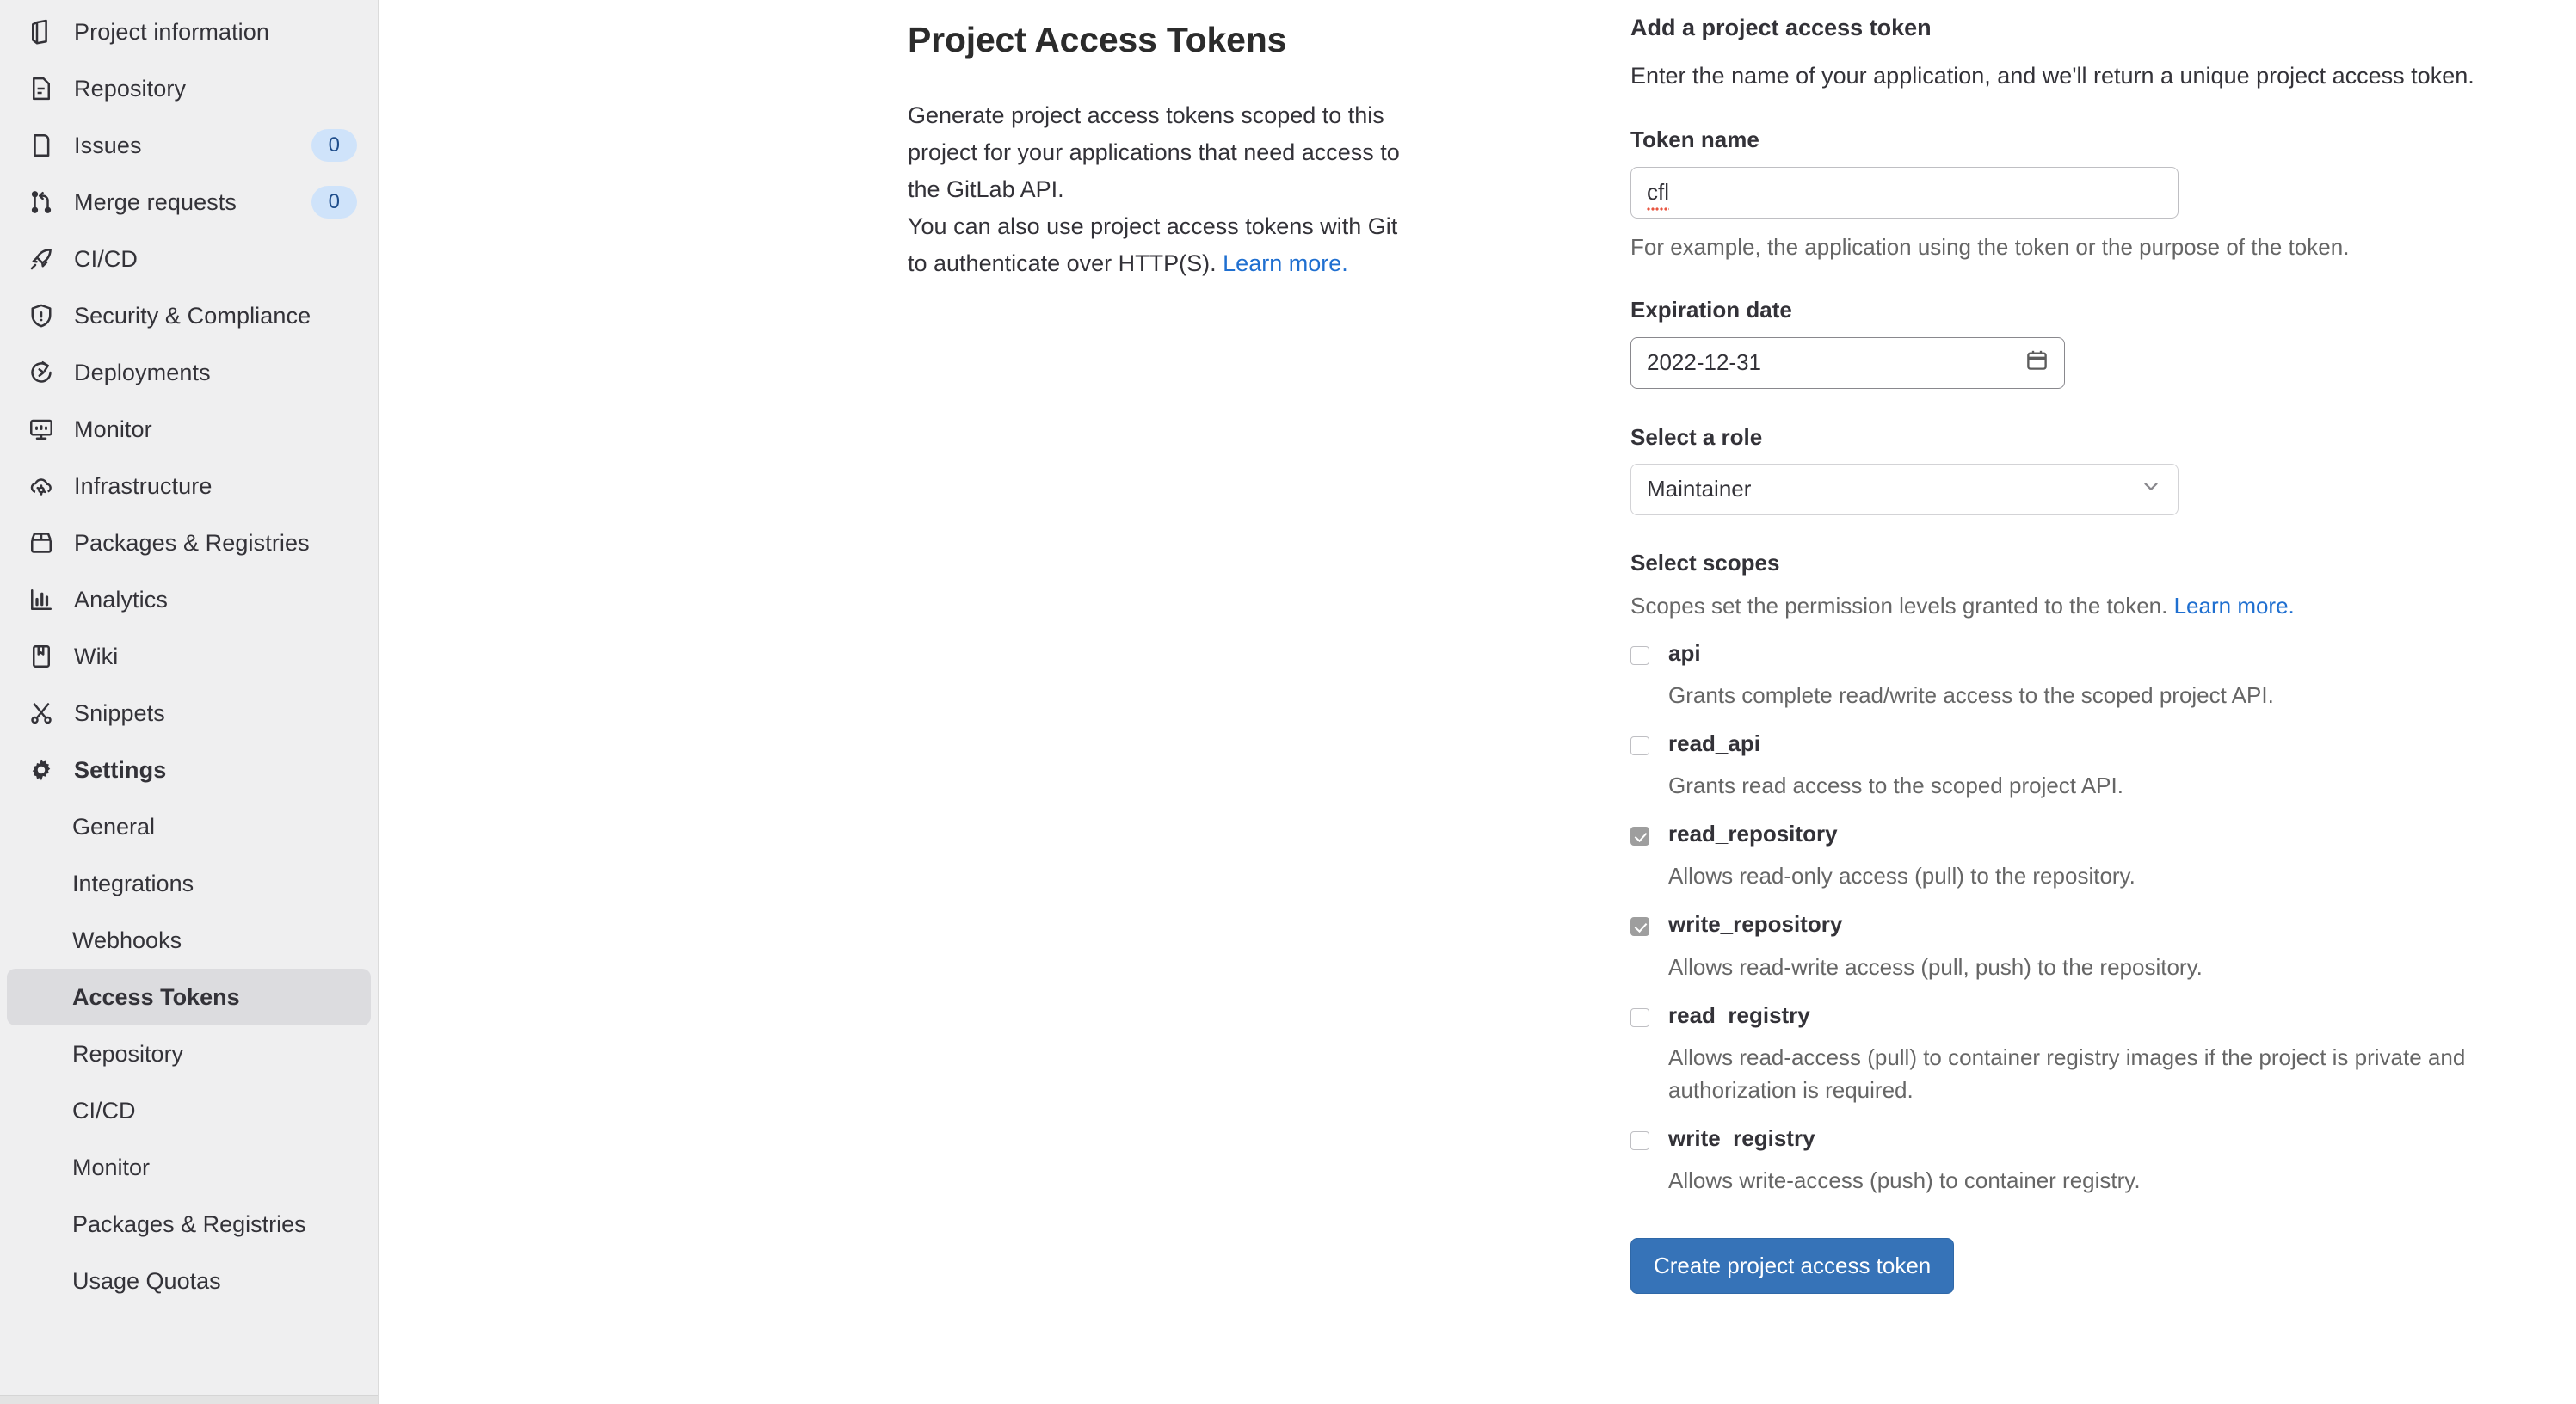 Image resolution: width=2576 pixels, height=1404 pixels. What do you see at coordinates (42, 770) in the screenshot?
I see `gear-icon` at bounding box center [42, 770].